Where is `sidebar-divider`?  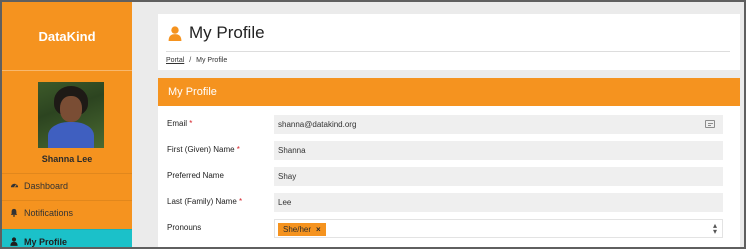 sidebar-divider is located at coordinates (67, 70).